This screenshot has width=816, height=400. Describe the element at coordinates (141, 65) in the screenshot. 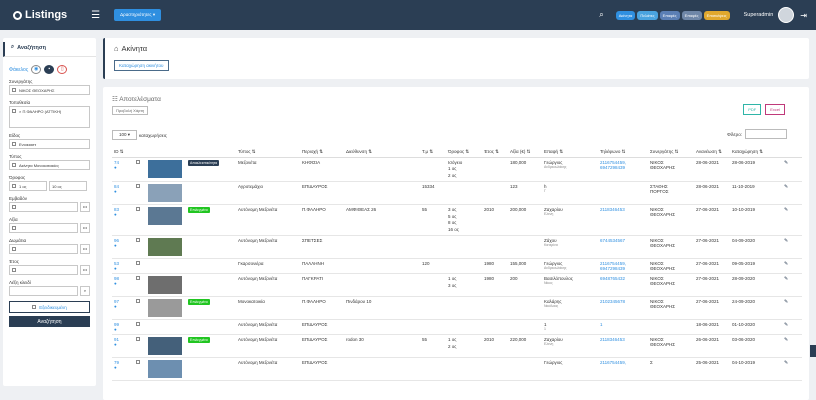

I see `register-property-button: Καταχώρηση ακινήτου` at that location.